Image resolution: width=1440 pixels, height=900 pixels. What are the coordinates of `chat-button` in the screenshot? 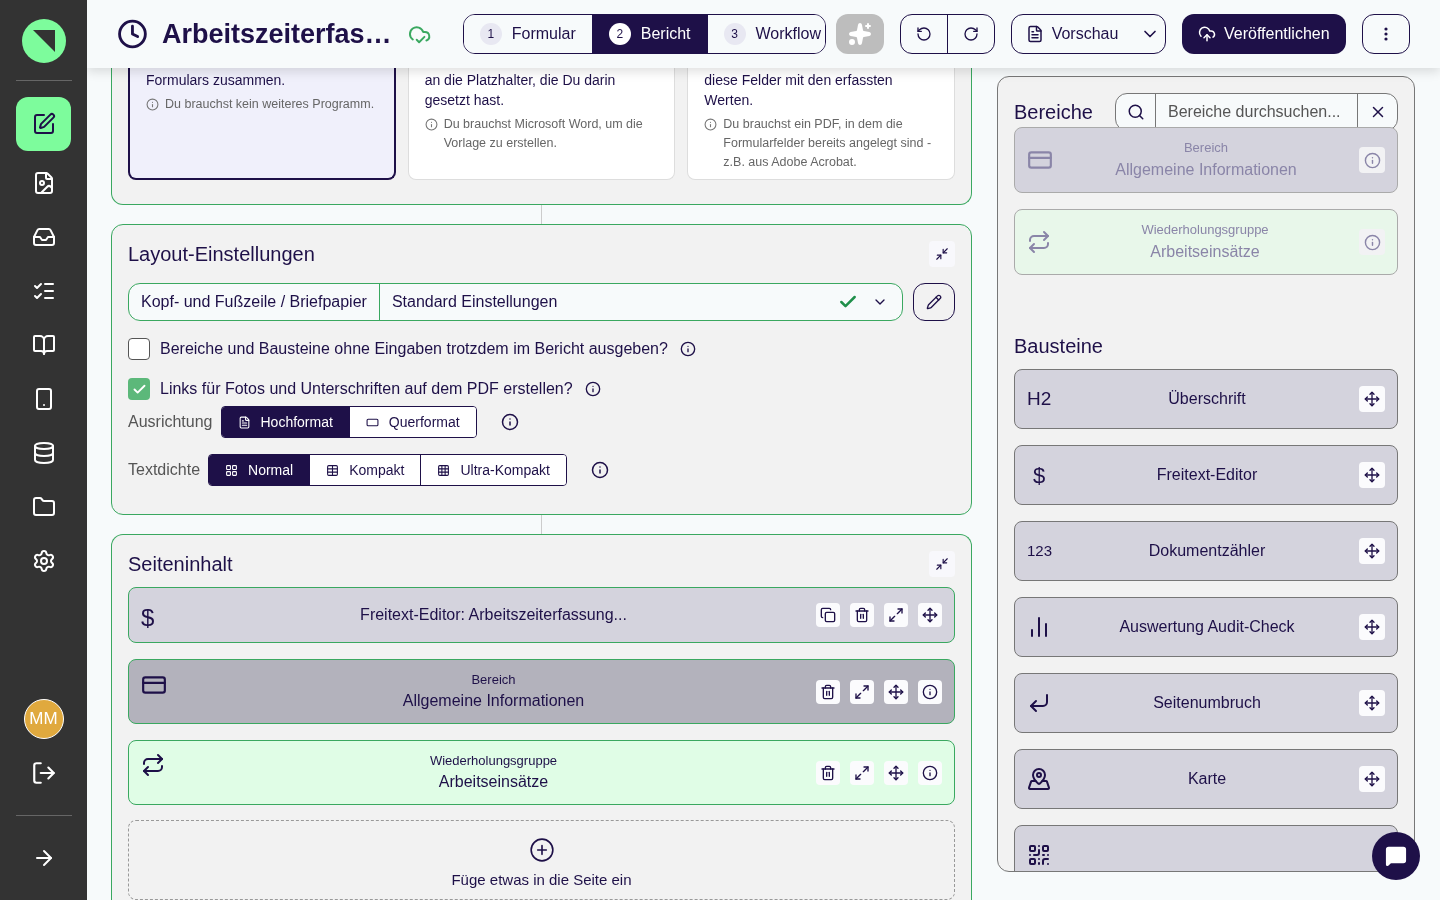 It's located at (1396, 856).